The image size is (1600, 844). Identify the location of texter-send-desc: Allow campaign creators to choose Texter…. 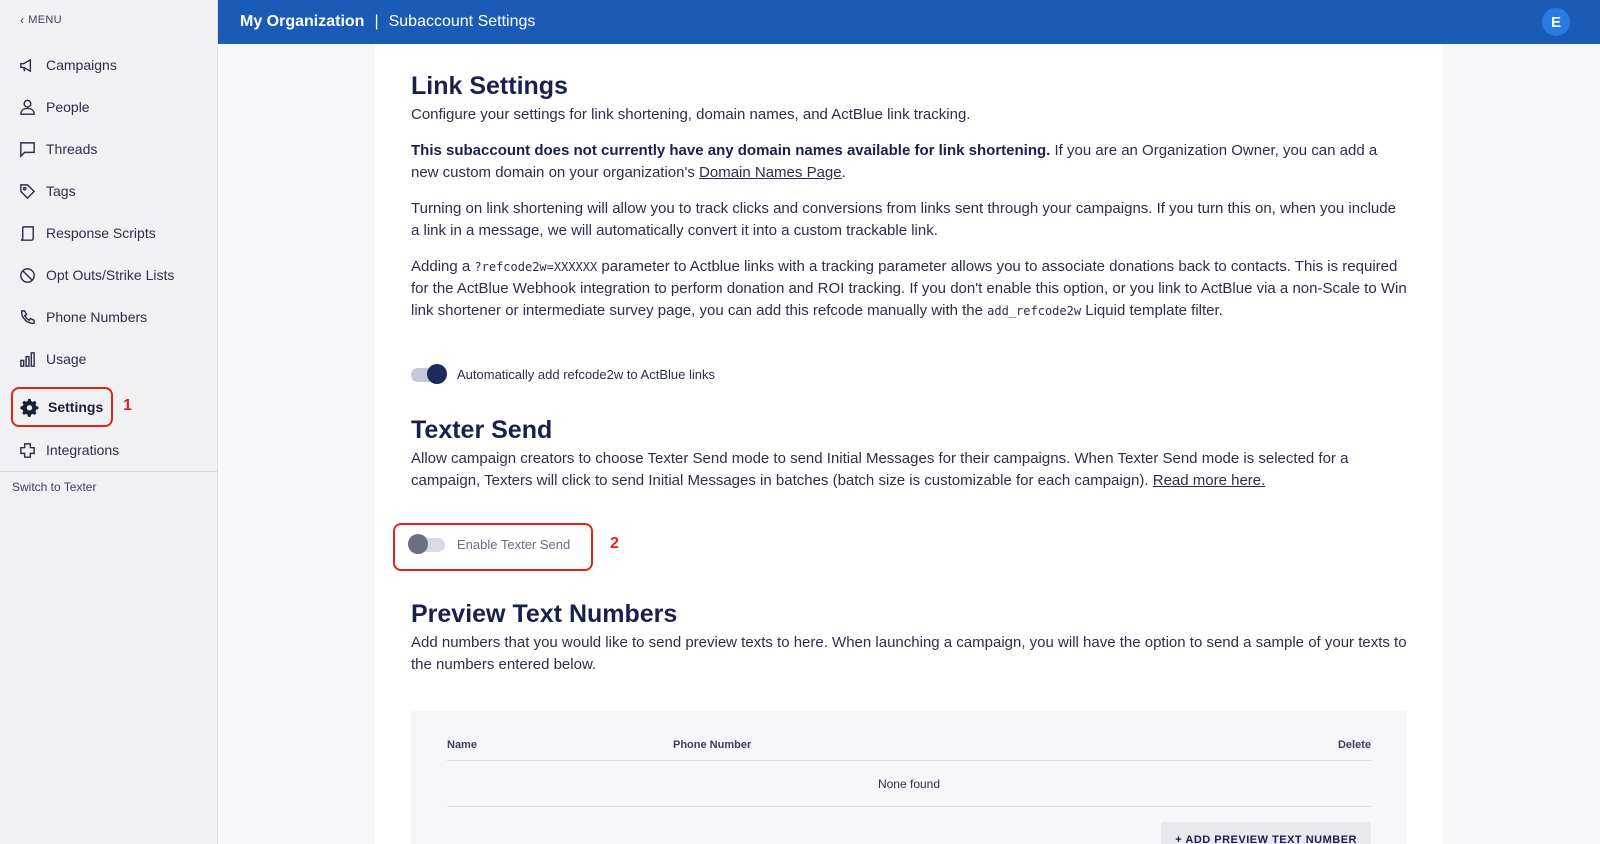
(909, 470).